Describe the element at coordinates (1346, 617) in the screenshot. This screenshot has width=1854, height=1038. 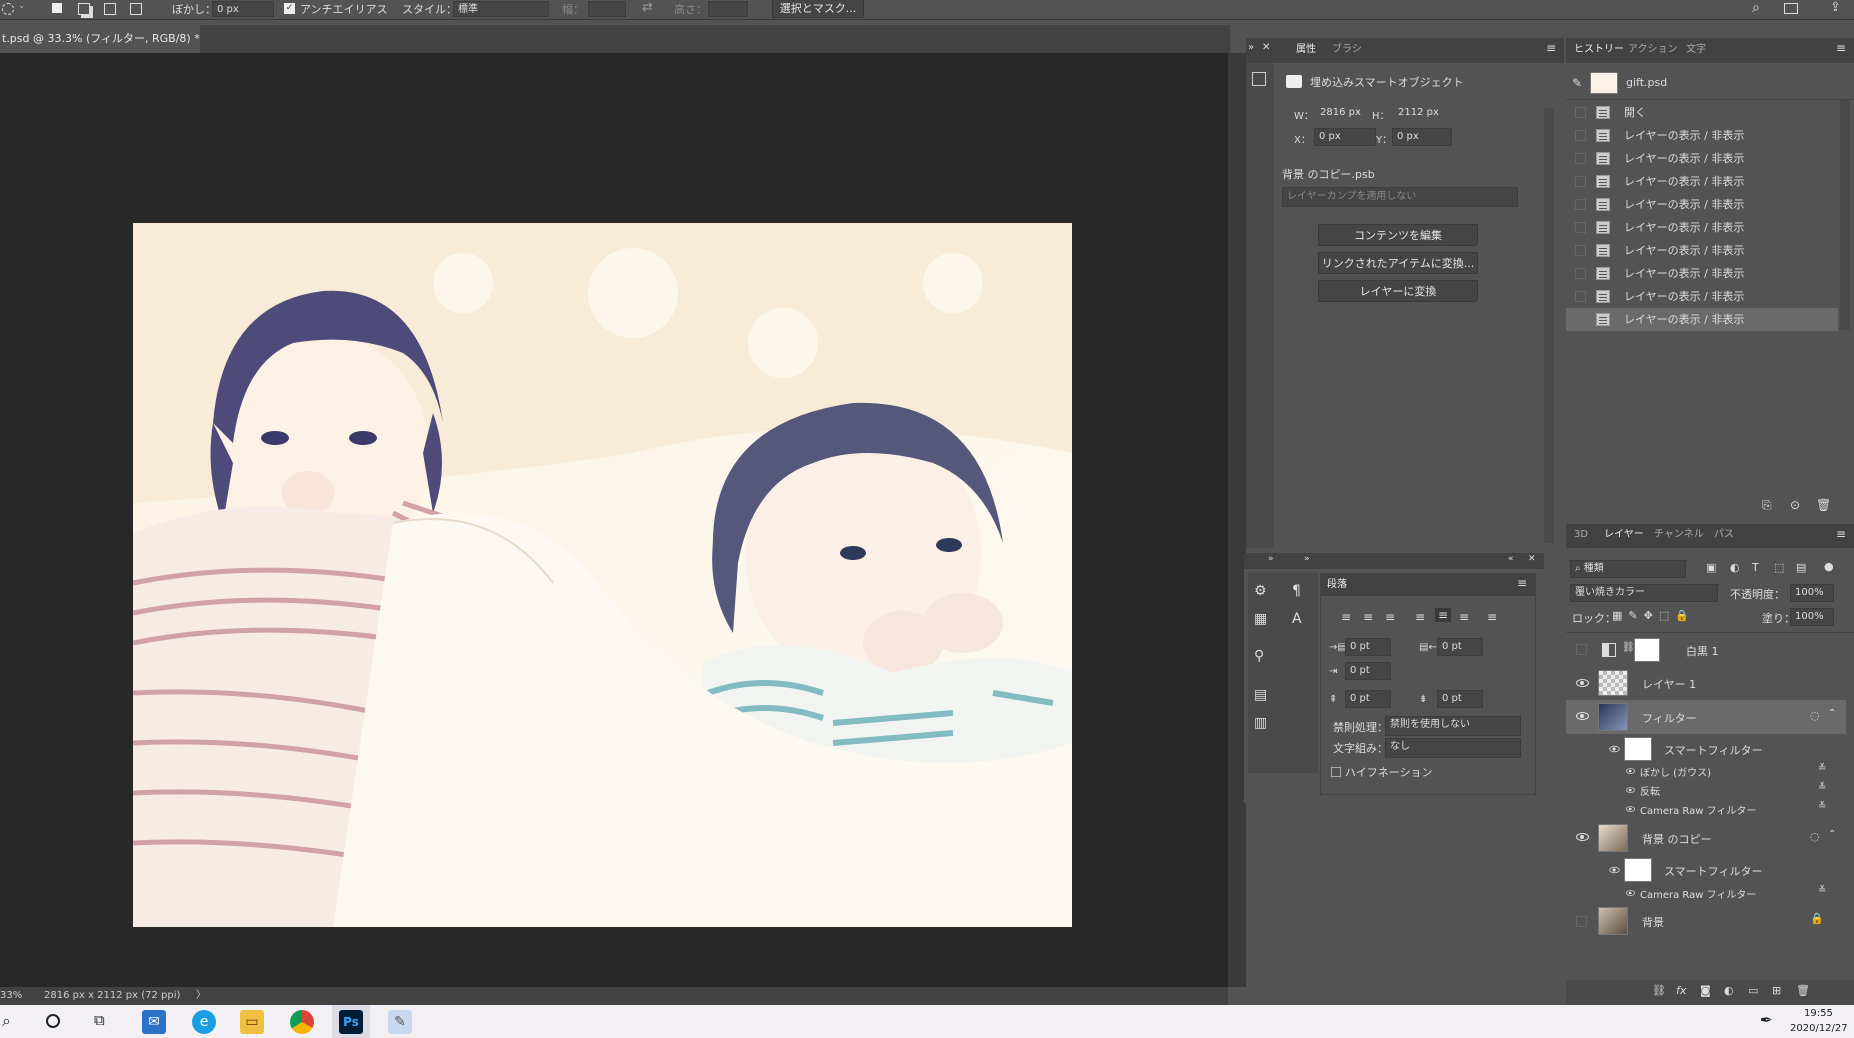
I see `align-left-icon: ≡` at that location.